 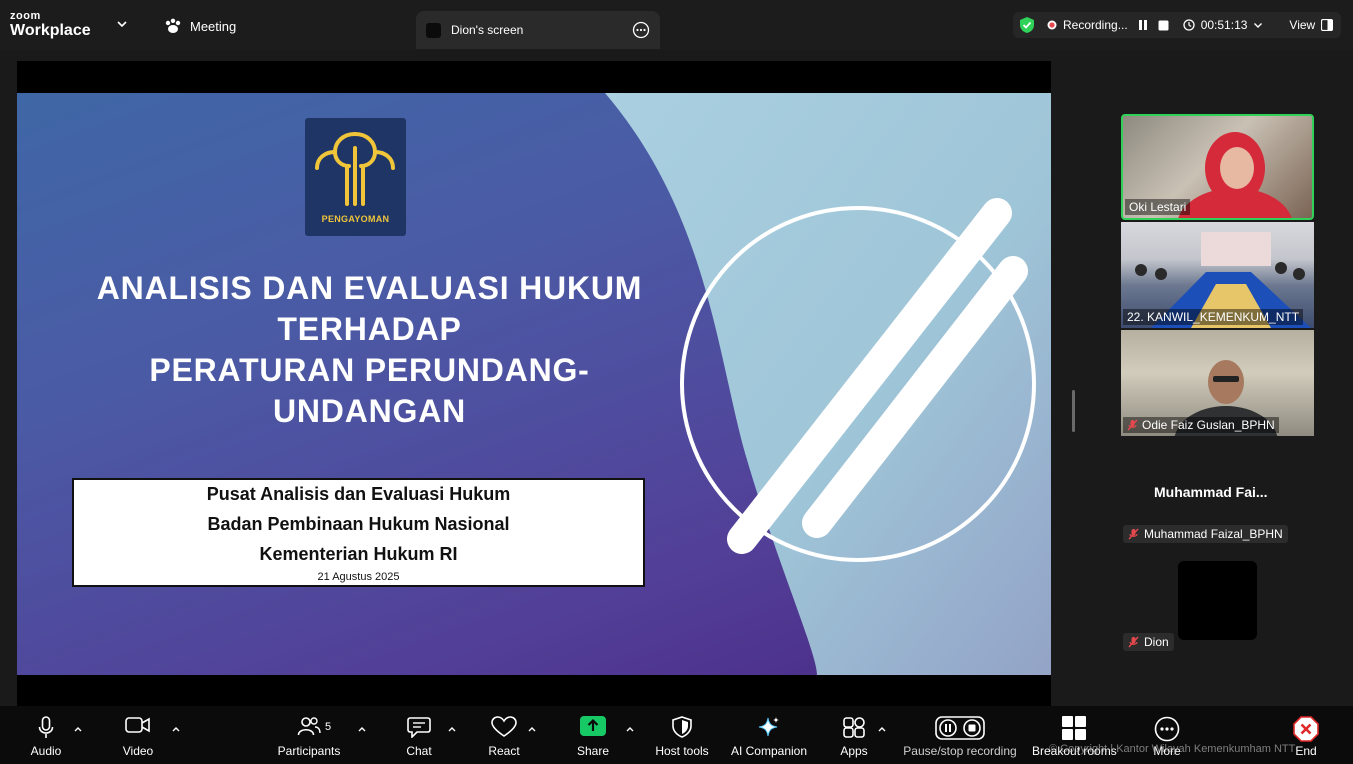 What do you see at coordinates (358, 494) in the screenshot?
I see `info-line-1: Pusat Analisis dan Evaluasi Hukum` at bounding box center [358, 494].